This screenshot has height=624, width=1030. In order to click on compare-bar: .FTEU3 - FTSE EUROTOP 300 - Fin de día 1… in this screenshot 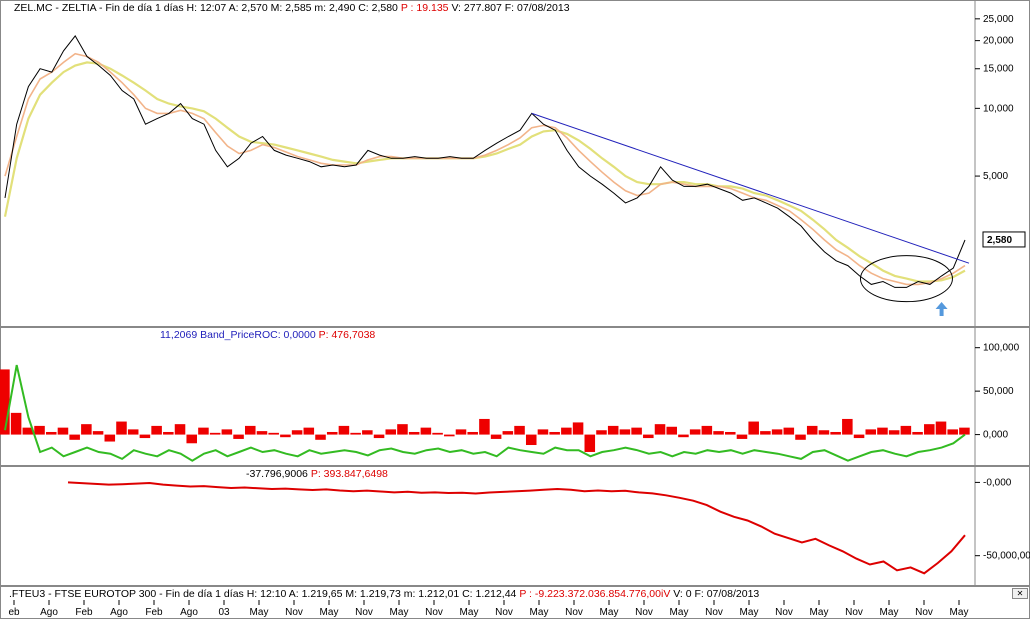, I will do `click(384, 594)`.